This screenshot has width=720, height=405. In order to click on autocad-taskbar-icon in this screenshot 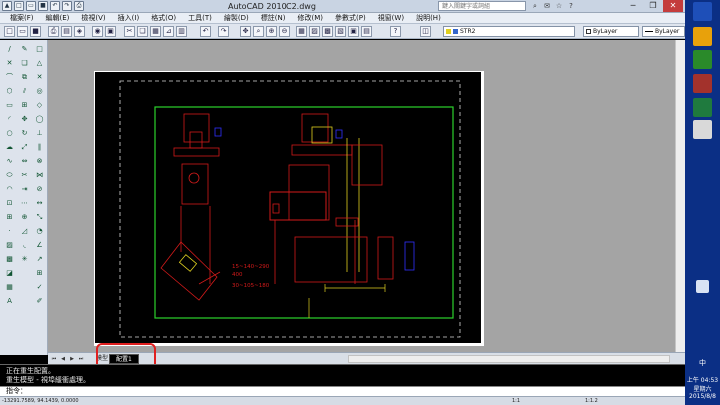, I will do `click(702, 129)`.